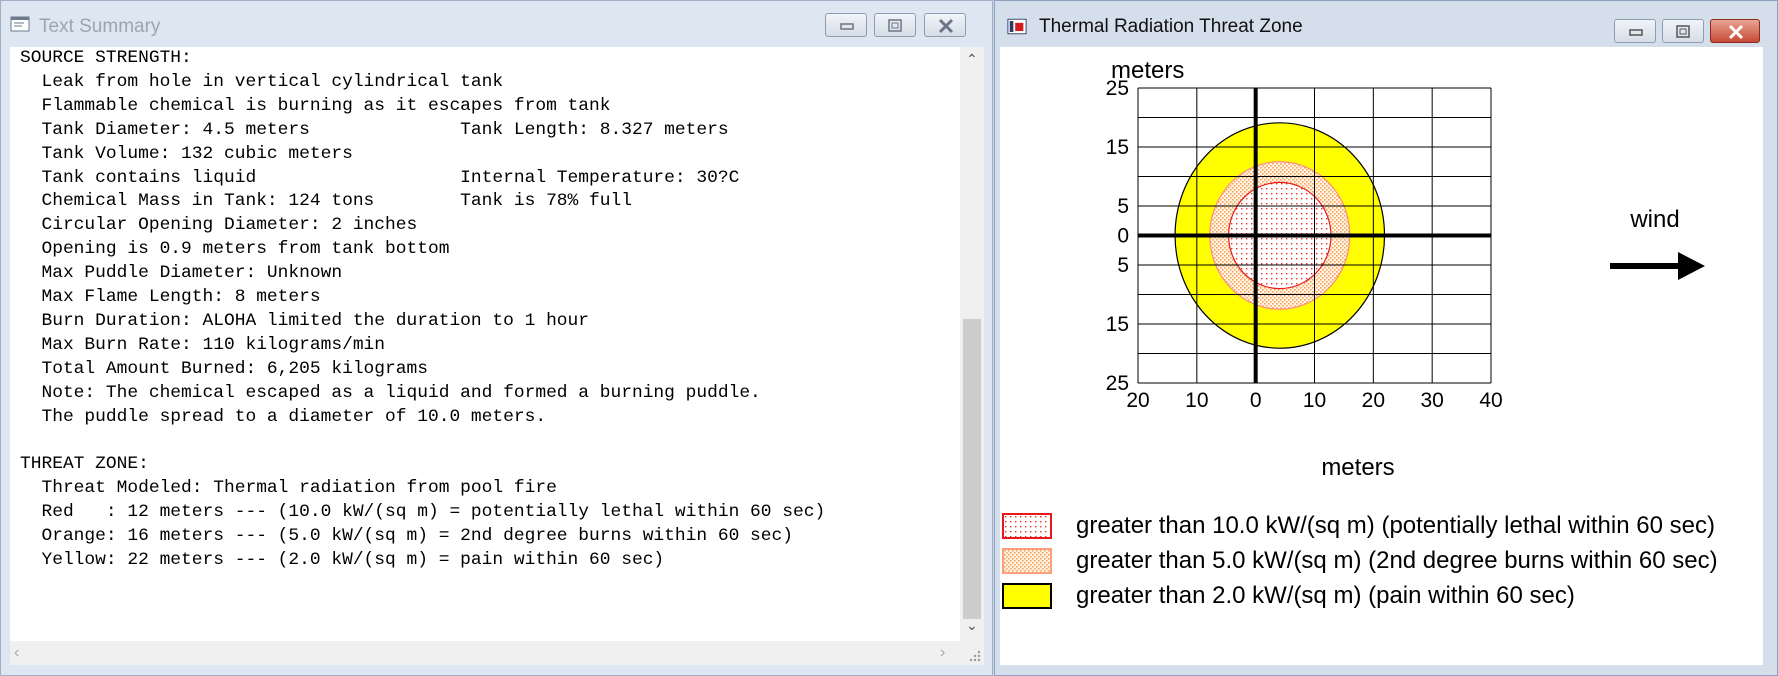  Describe the element at coordinates (972, 469) in the screenshot. I see `scrollbar-thumb` at that location.